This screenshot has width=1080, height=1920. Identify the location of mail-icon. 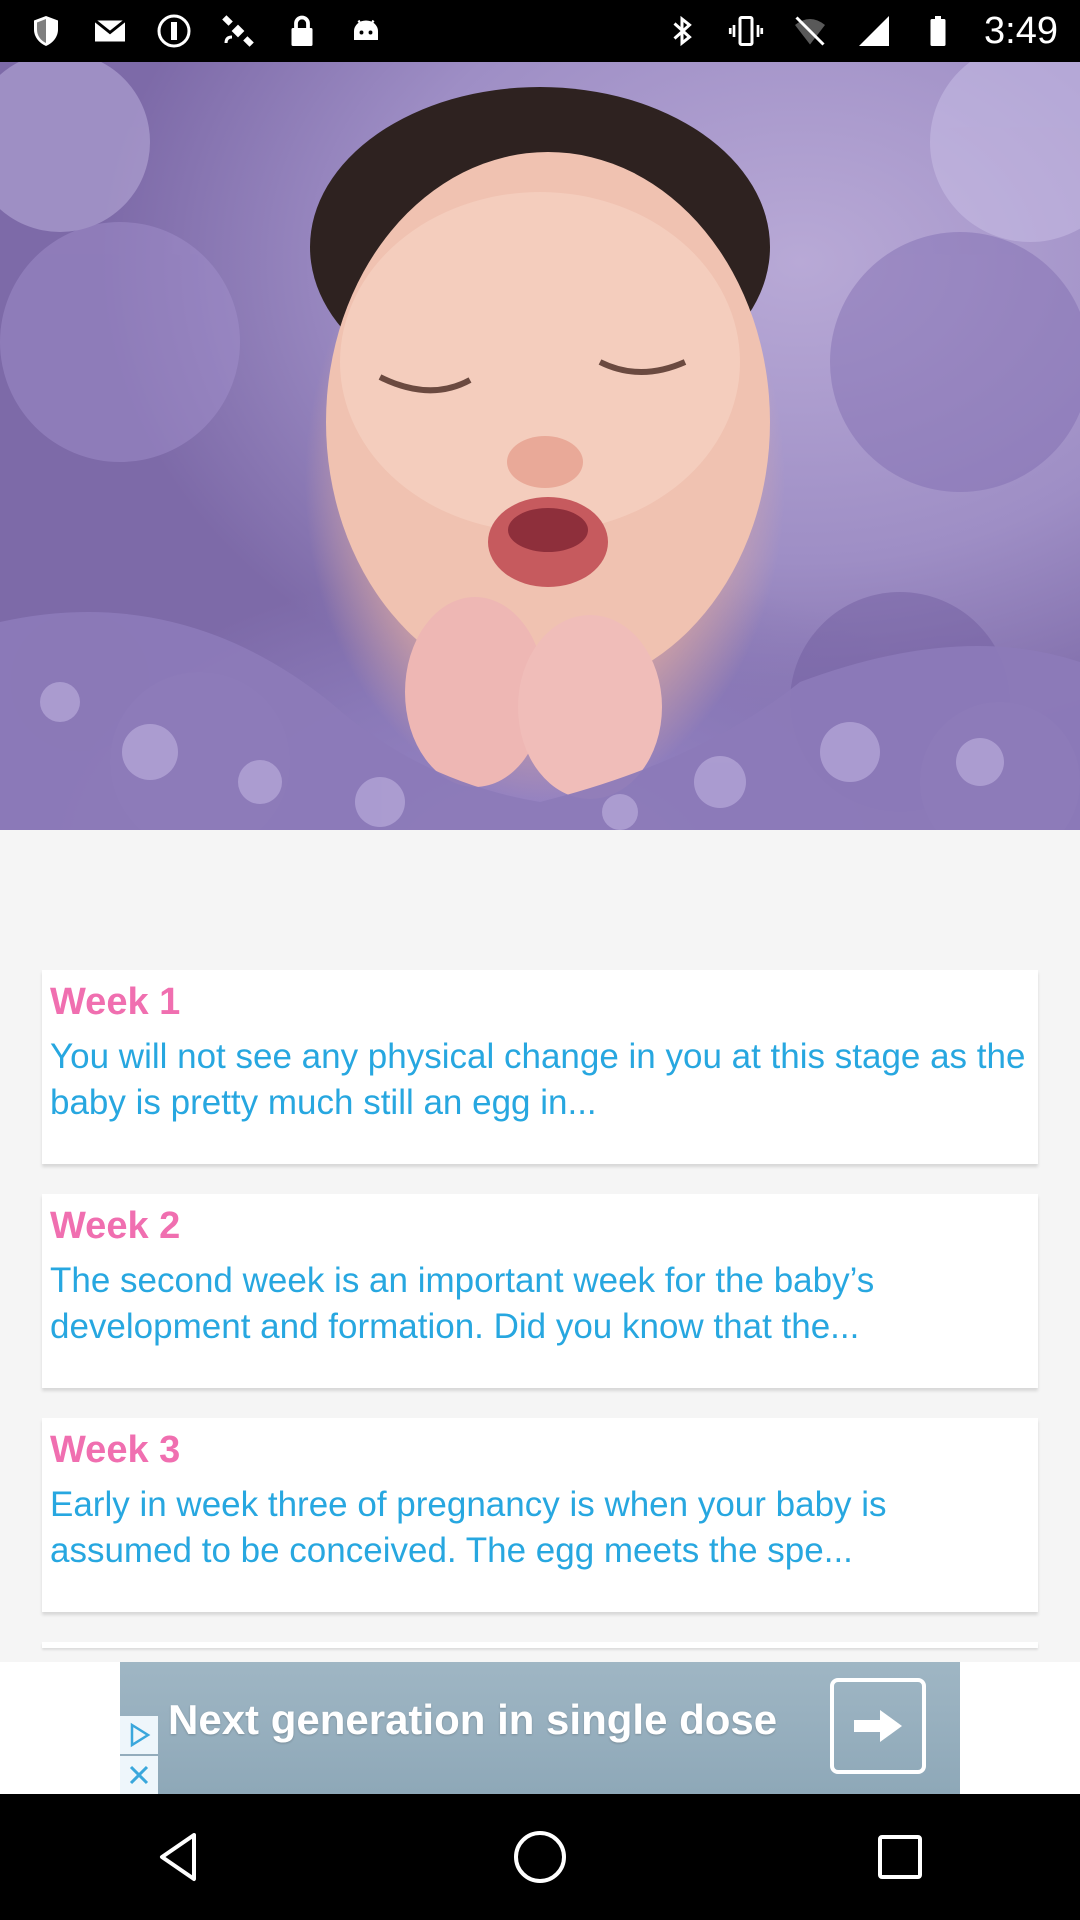
(110, 30).